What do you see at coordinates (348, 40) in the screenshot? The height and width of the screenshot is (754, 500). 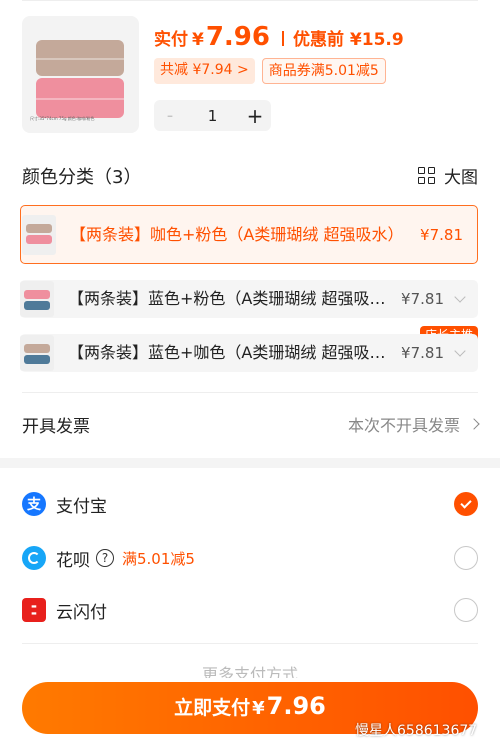 I see `original-price: 优惠前 ¥15.9` at bounding box center [348, 40].